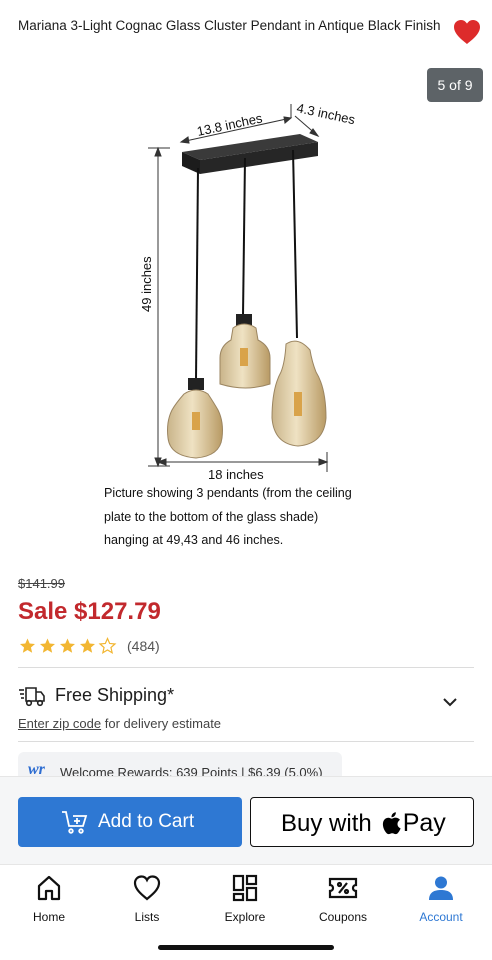 Image resolution: width=492 pixels, height=960 pixels. Describe the element at coordinates (115, 695) in the screenshot. I see `free-shipping-label: Free Shipping*` at that location.